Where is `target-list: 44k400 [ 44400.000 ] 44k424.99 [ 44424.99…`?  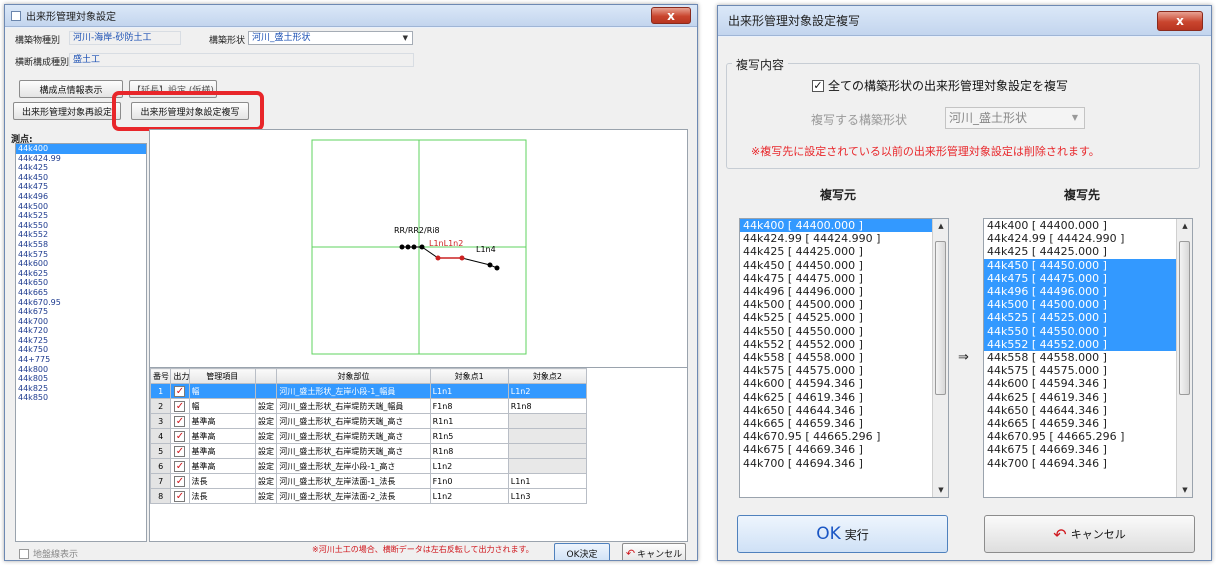 target-list: 44k400 [ 44400.000 ] 44k424.99 [ 44424.99… is located at coordinates (1088, 358).